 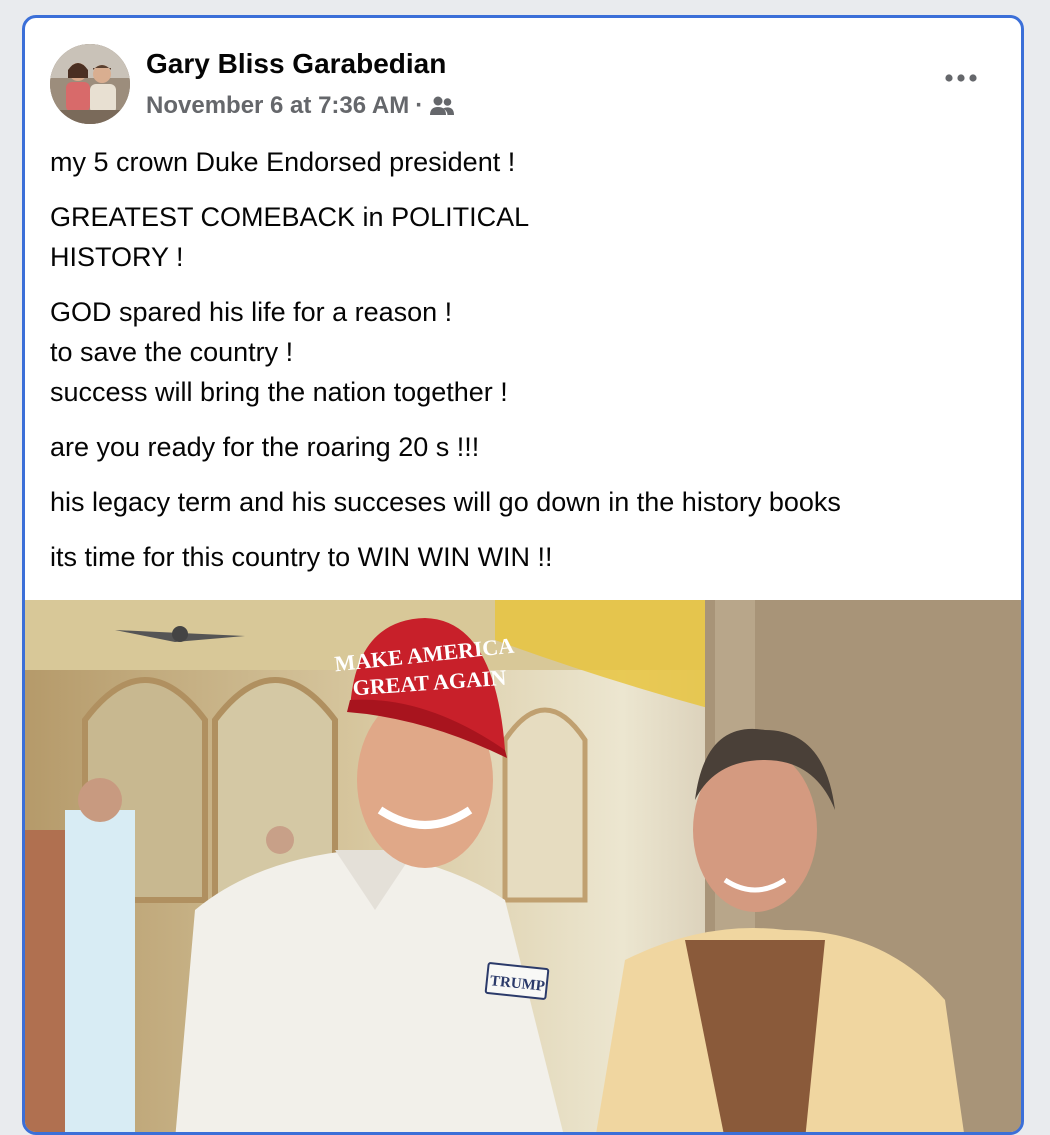 What do you see at coordinates (277, 106) in the screenshot?
I see `post-timestamp: November 6 at 7:36 AM` at bounding box center [277, 106].